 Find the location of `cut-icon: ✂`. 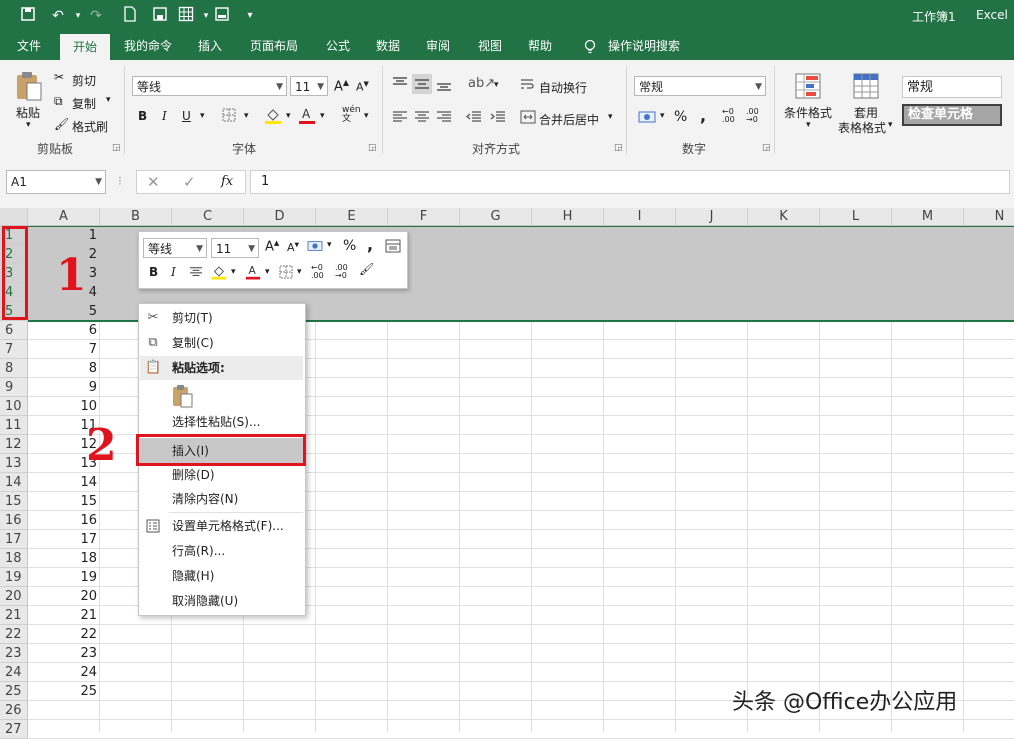

cut-icon: ✂ is located at coordinates (59, 77).